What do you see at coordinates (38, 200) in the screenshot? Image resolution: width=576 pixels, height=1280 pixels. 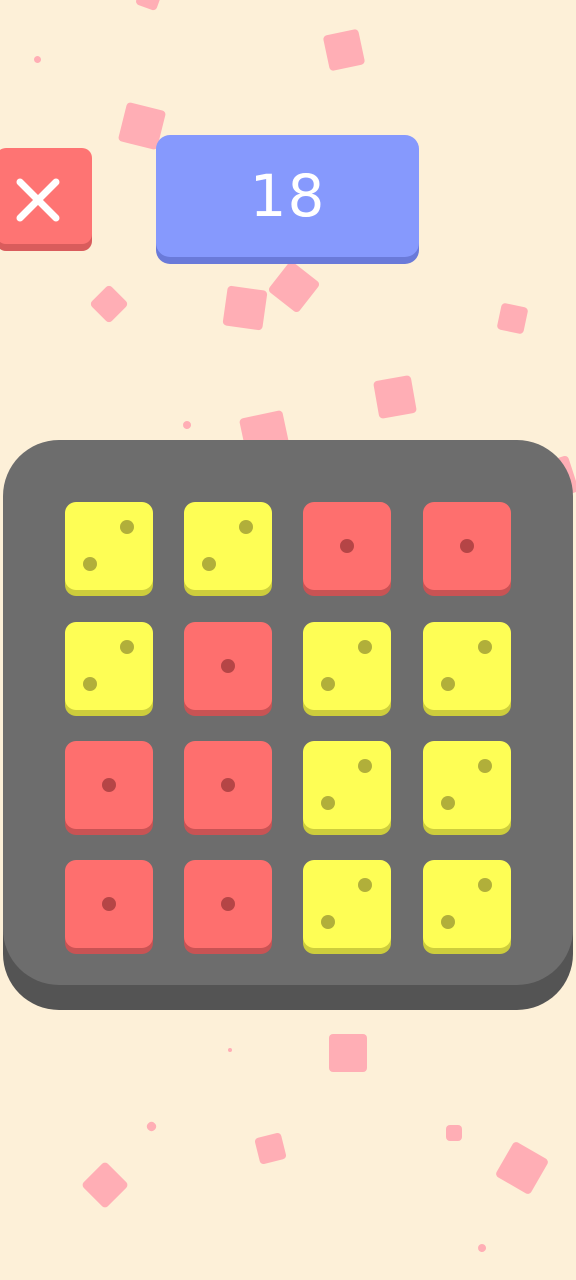 I see `close-icon` at bounding box center [38, 200].